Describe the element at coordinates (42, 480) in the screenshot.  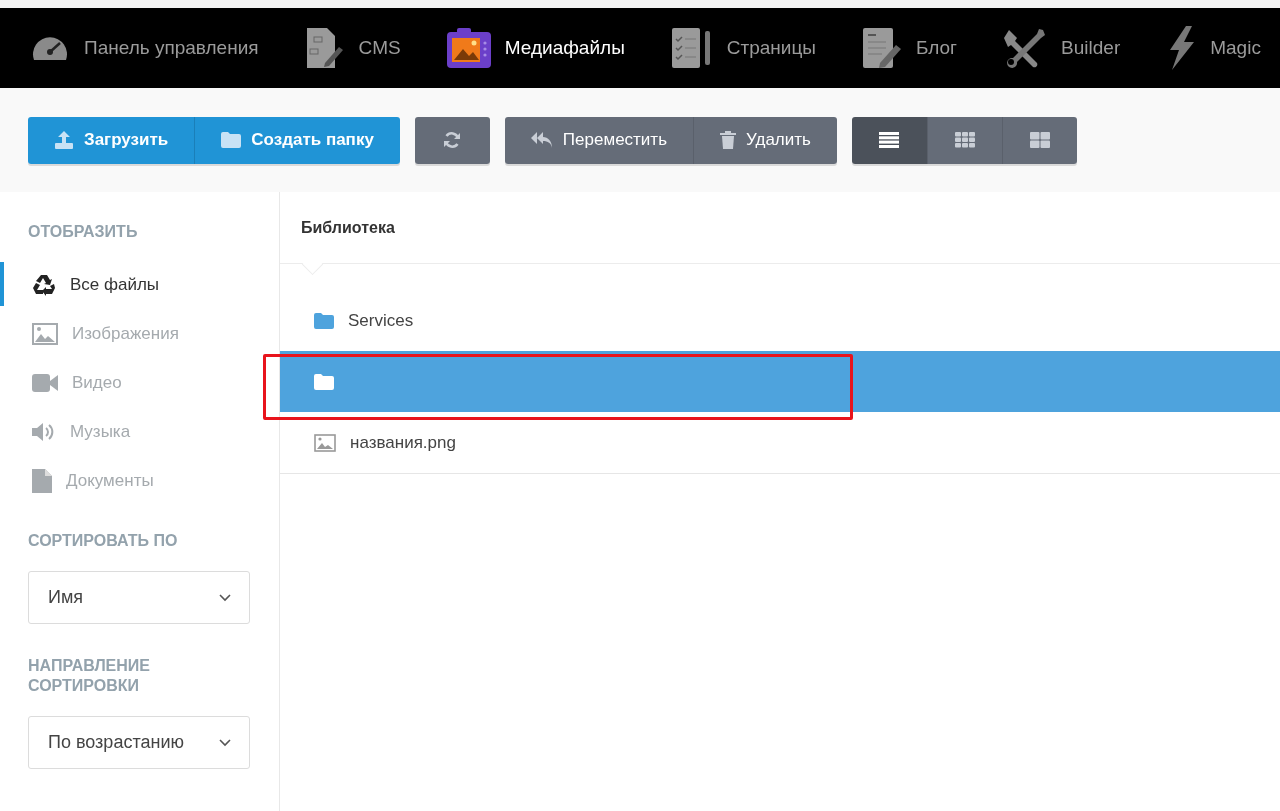
I see `document-icon` at that location.